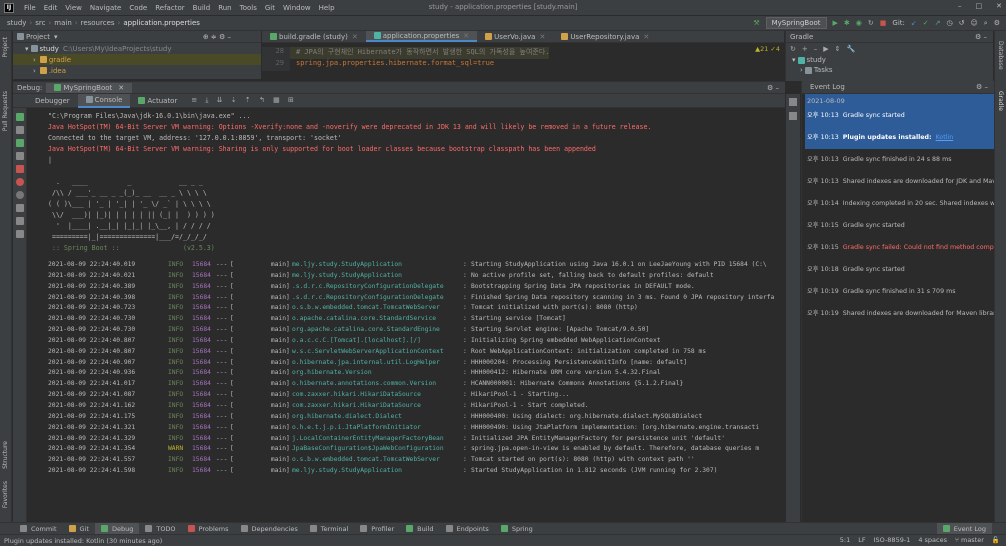 The width and height of the screenshot is (1006, 546). Describe the element at coordinates (16, 23) in the screenshot. I see `breadcrumb-item: study` at that location.